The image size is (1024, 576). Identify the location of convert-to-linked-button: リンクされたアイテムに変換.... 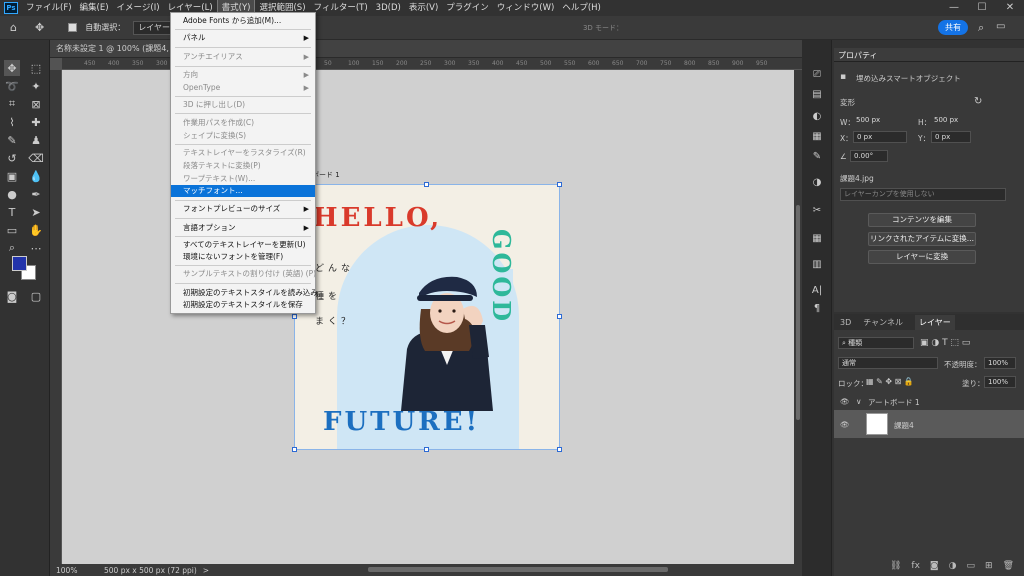
(922, 239).